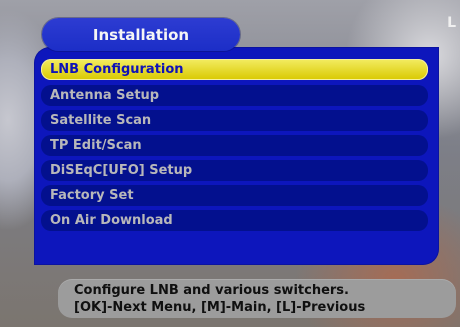 The image size is (460, 327). I want to click on menu-item-antenna-setup: Antenna Setup, so click(234, 95).